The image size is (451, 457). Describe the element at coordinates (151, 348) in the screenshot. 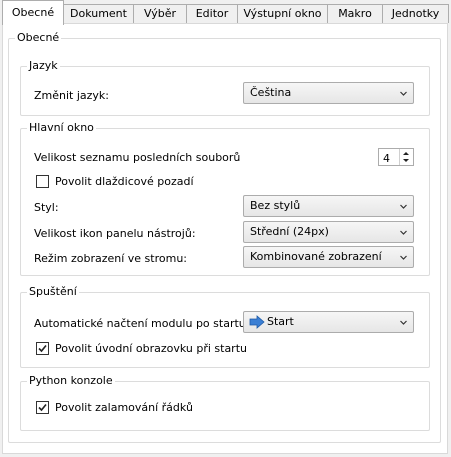

I see `splash-screen-label: Povolit úvodní obrazovku při startu` at that location.